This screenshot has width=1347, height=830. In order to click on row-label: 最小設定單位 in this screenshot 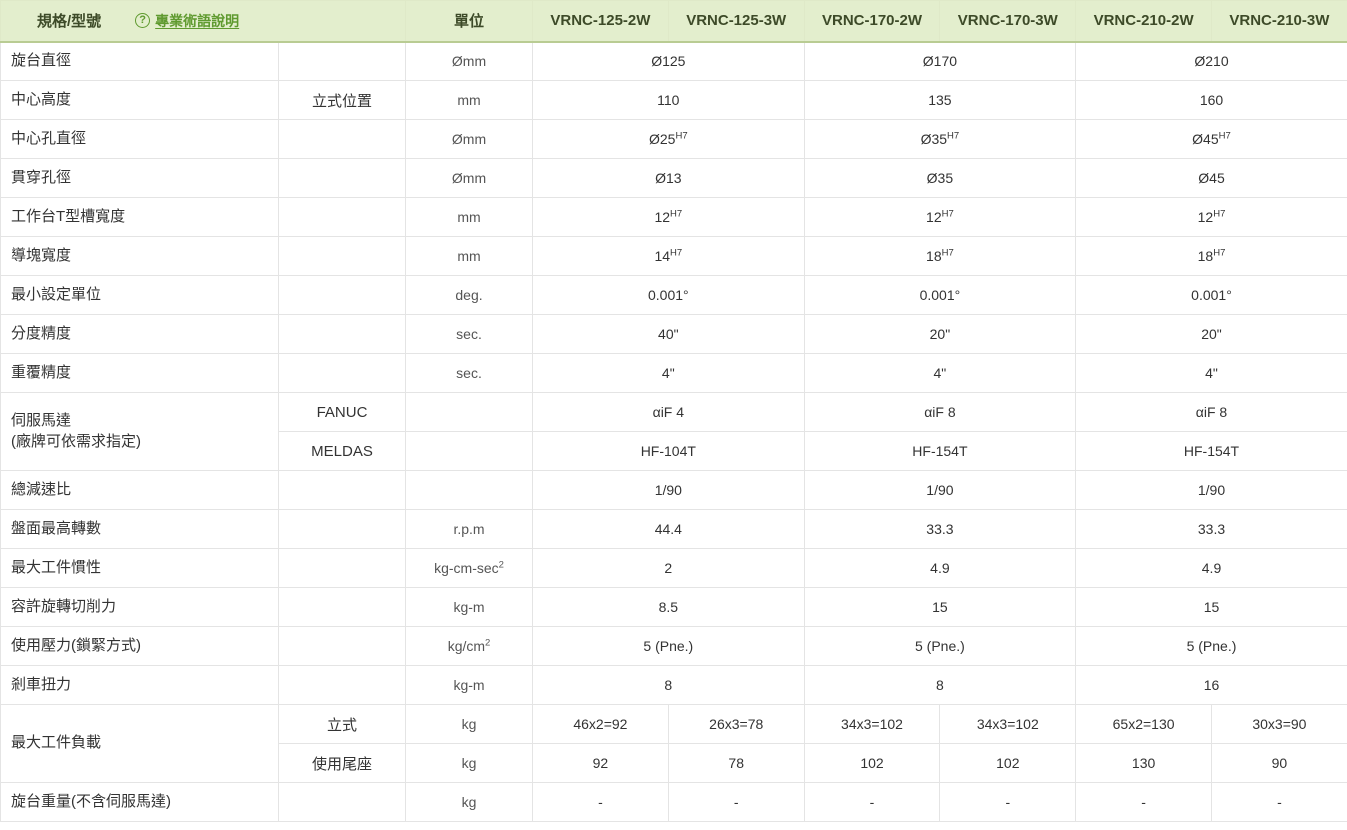, I will do `click(139, 295)`.